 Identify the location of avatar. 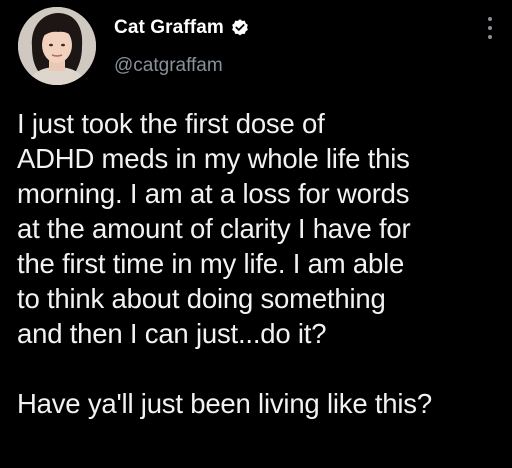
(57, 46).